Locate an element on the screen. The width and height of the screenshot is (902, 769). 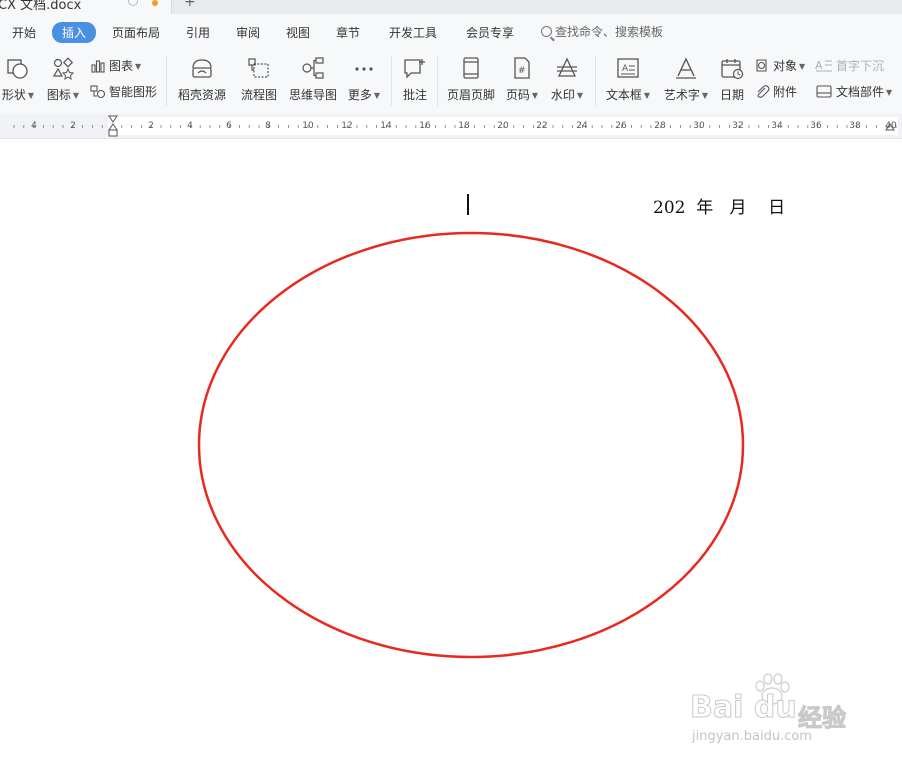
date-button: 日期 is located at coordinates (732, 79).